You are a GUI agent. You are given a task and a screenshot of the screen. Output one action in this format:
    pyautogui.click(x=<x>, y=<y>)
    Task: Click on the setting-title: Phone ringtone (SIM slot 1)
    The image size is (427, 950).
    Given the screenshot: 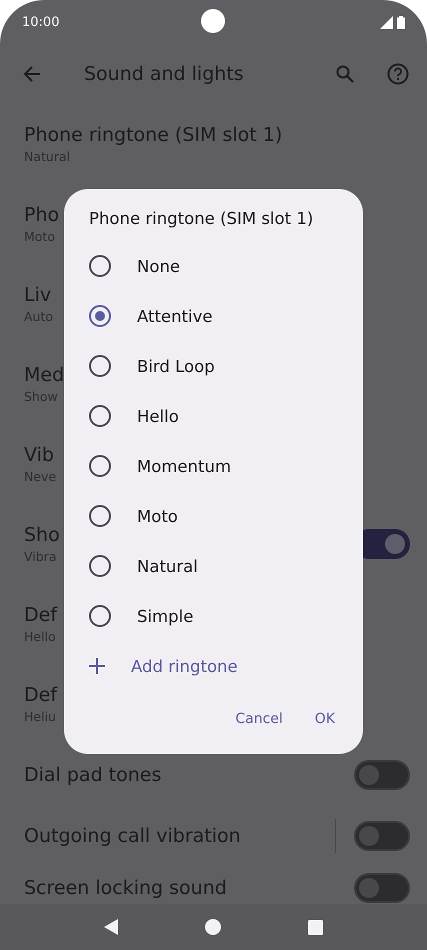 What is the action you would take?
    pyautogui.click(x=153, y=135)
    